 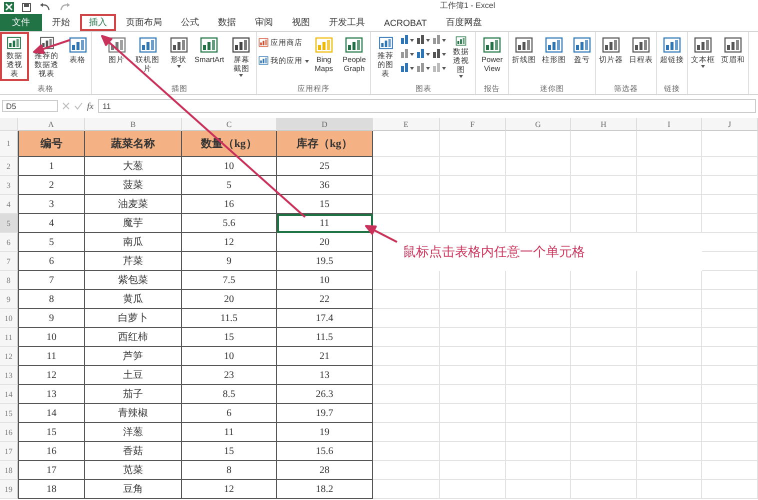 What do you see at coordinates (51, 280) in the screenshot?
I see `table-cell: 7` at bounding box center [51, 280].